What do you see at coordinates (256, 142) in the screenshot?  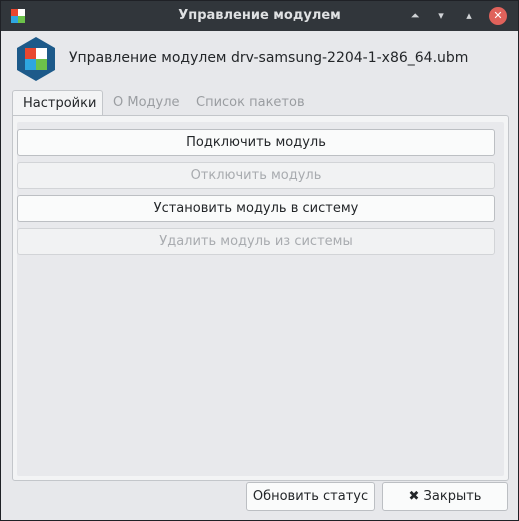 I see `connect-module-button: Подключить модуль` at bounding box center [256, 142].